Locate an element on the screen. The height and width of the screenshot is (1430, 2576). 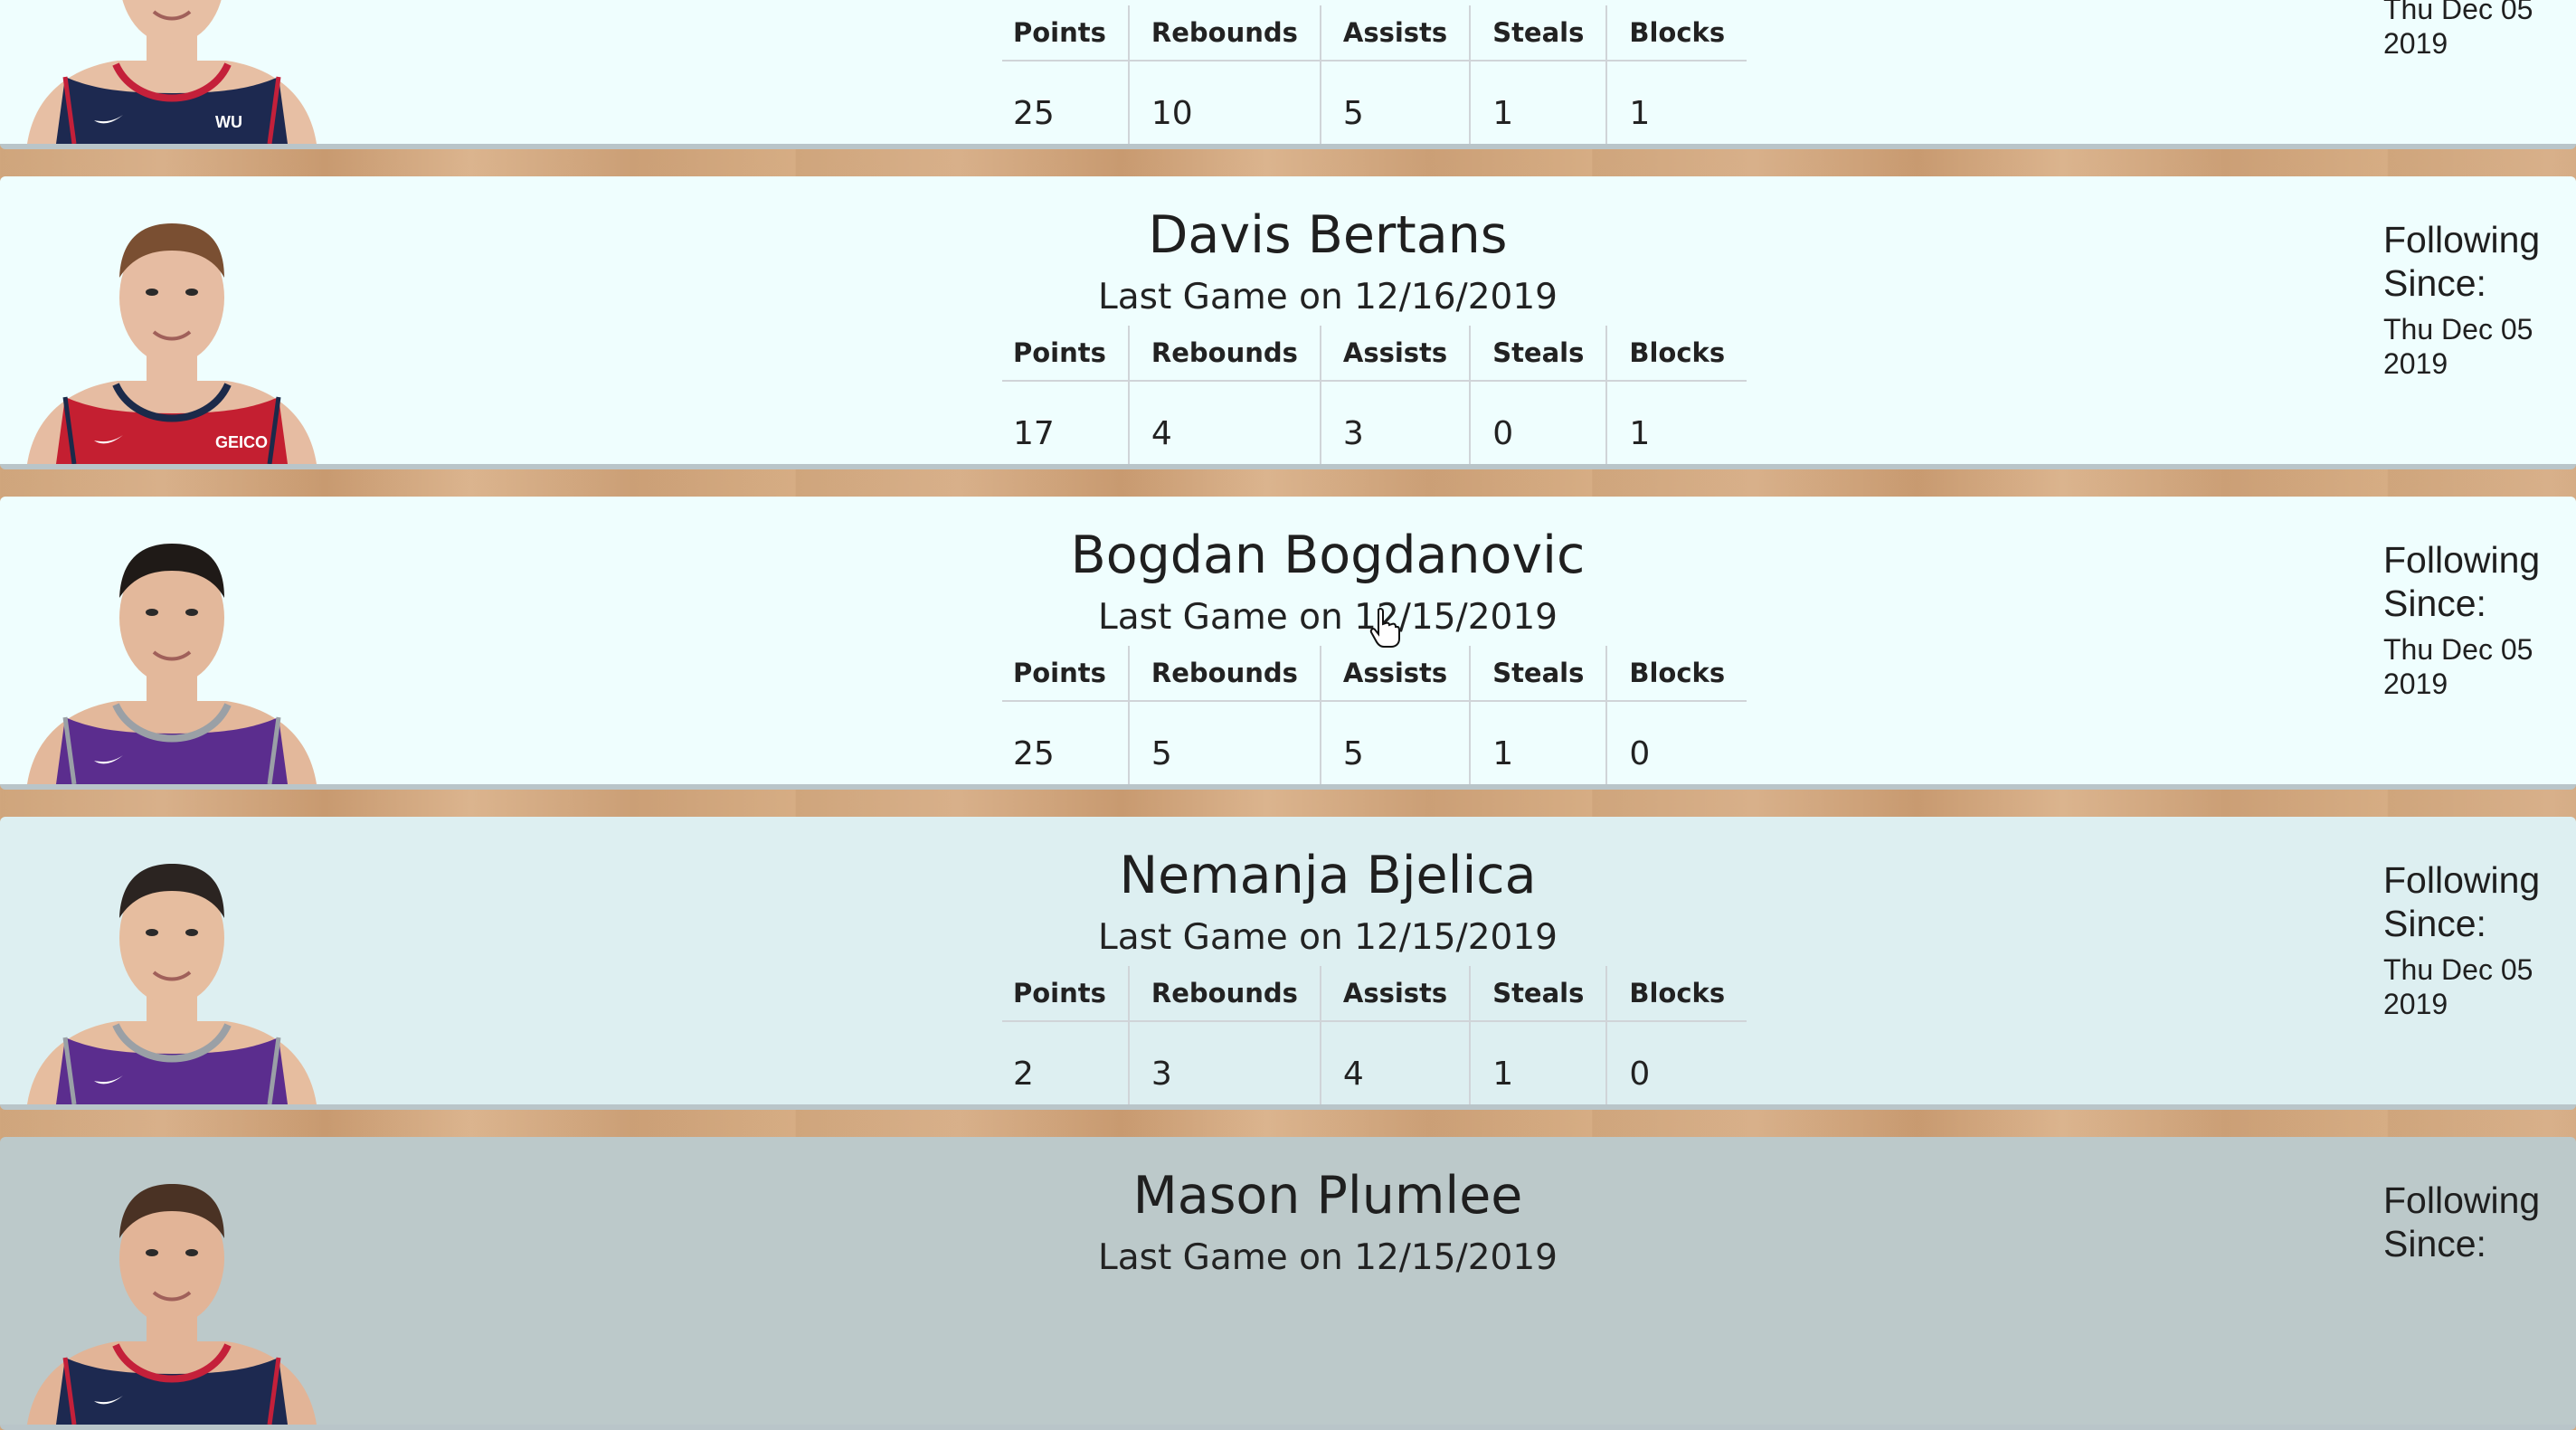
stats-table: Points Rebounds Assists Steals Blocks 25 5 5 1 0 is located at coordinates (1374, 715).